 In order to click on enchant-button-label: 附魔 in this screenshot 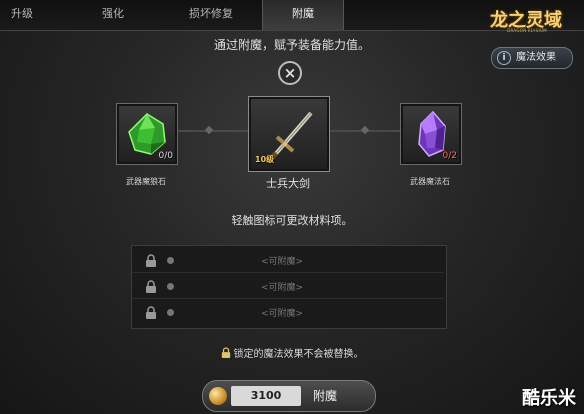, I will do `click(325, 396)`.